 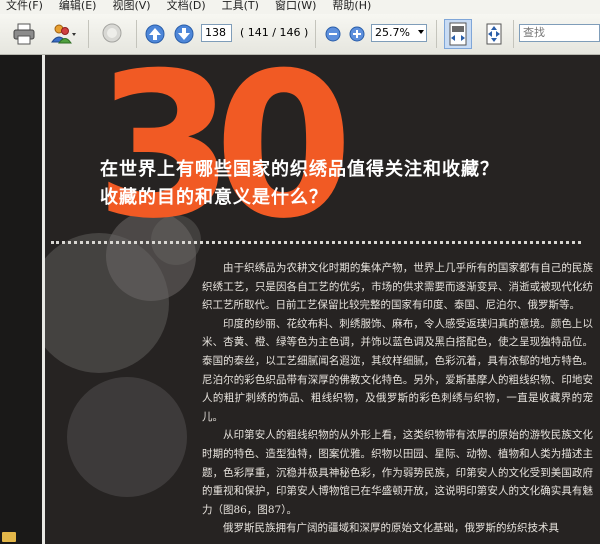 I want to click on zoom-level-value: 25.7%, so click(x=392, y=32).